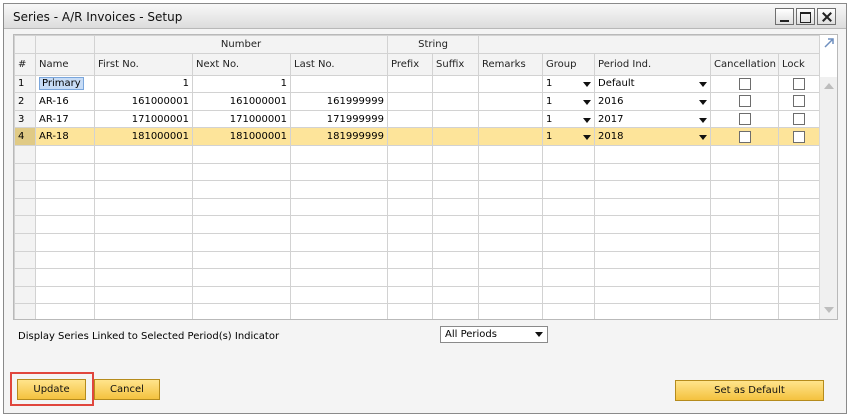 The height and width of the screenshot is (417, 850). Describe the element at coordinates (65, 64) in the screenshot. I see `col-header-name: Name` at that location.